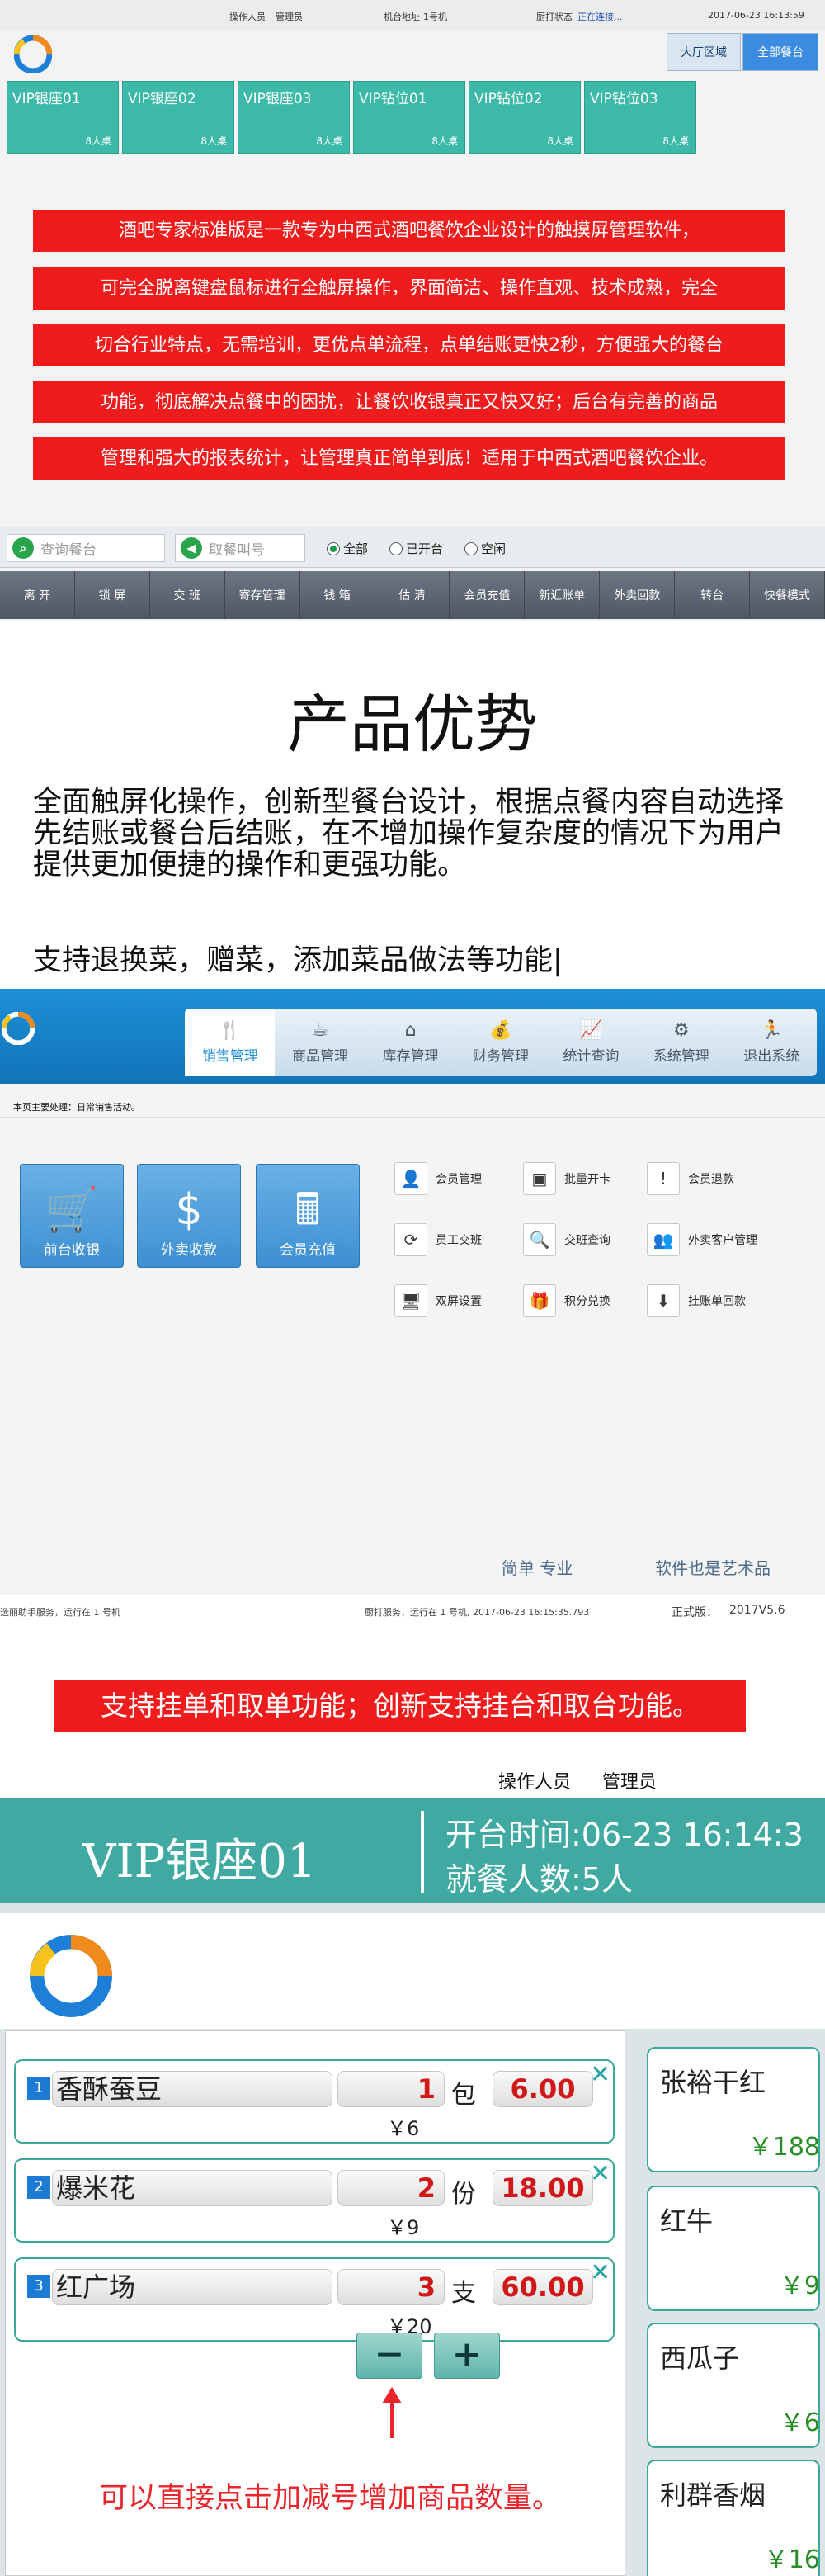  Describe the element at coordinates (780, 52) in the screenshot. I see `tab-all-tables: 全部餐台` at that location.